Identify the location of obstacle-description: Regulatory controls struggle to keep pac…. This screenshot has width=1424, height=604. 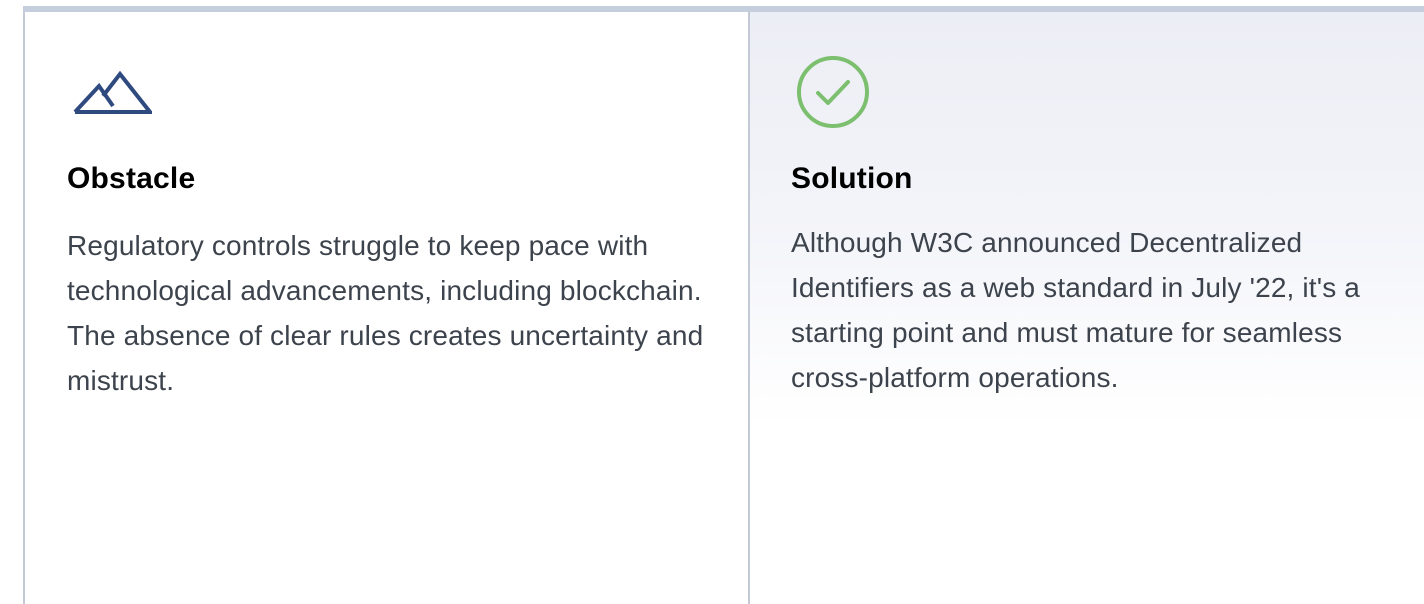
(385, 313).